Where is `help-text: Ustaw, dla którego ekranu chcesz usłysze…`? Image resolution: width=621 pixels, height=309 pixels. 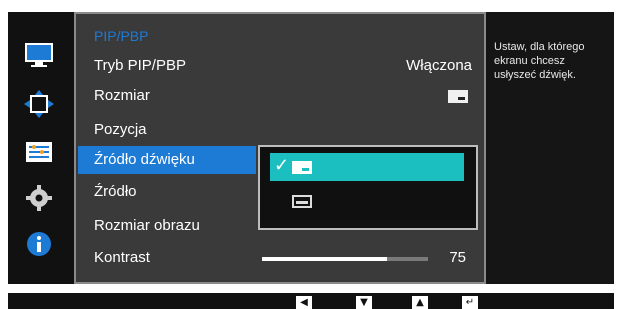
help-text: Ustaw, dla którego ekranu chcesz usłysze… is located at coordinates (539, 61).